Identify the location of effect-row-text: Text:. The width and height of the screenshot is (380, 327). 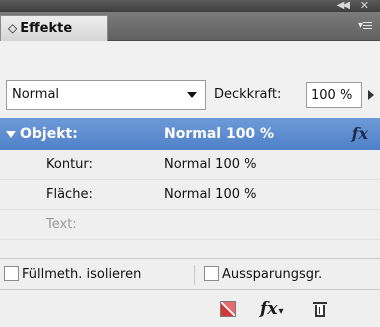
(190, 225).